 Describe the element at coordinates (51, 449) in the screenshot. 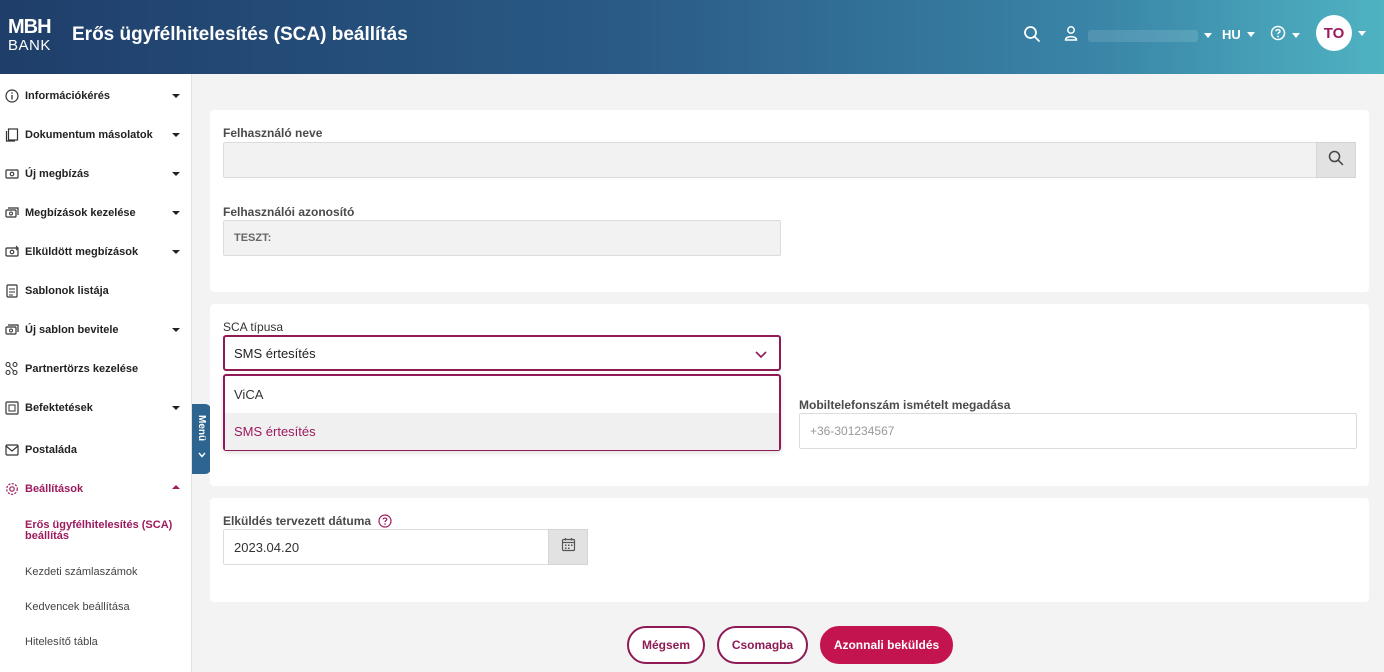

I see `sidebar-item-label: Postaláda` at that location.